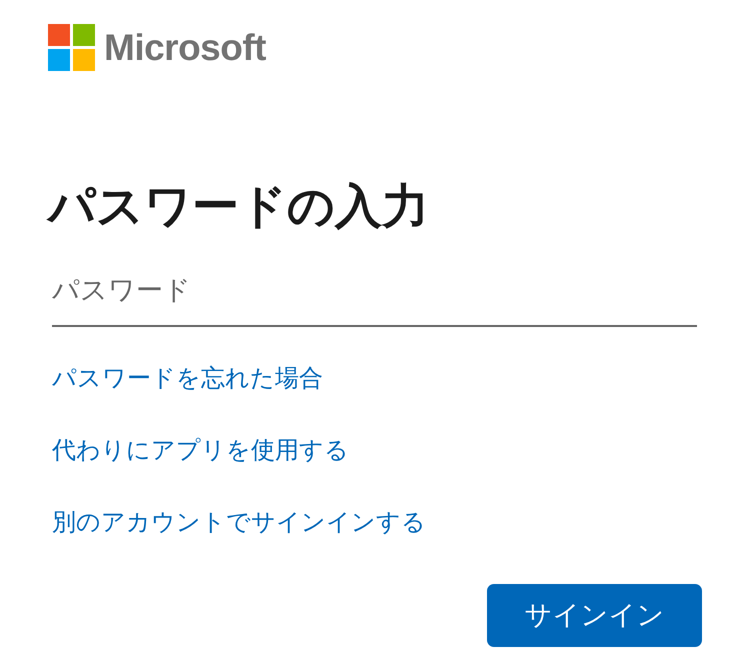 This screenshot has height=669, width=750. Describe the element at coordinates (185, 48) in the screenshot. I see `logo-wordmark: Microsoft` at that location.